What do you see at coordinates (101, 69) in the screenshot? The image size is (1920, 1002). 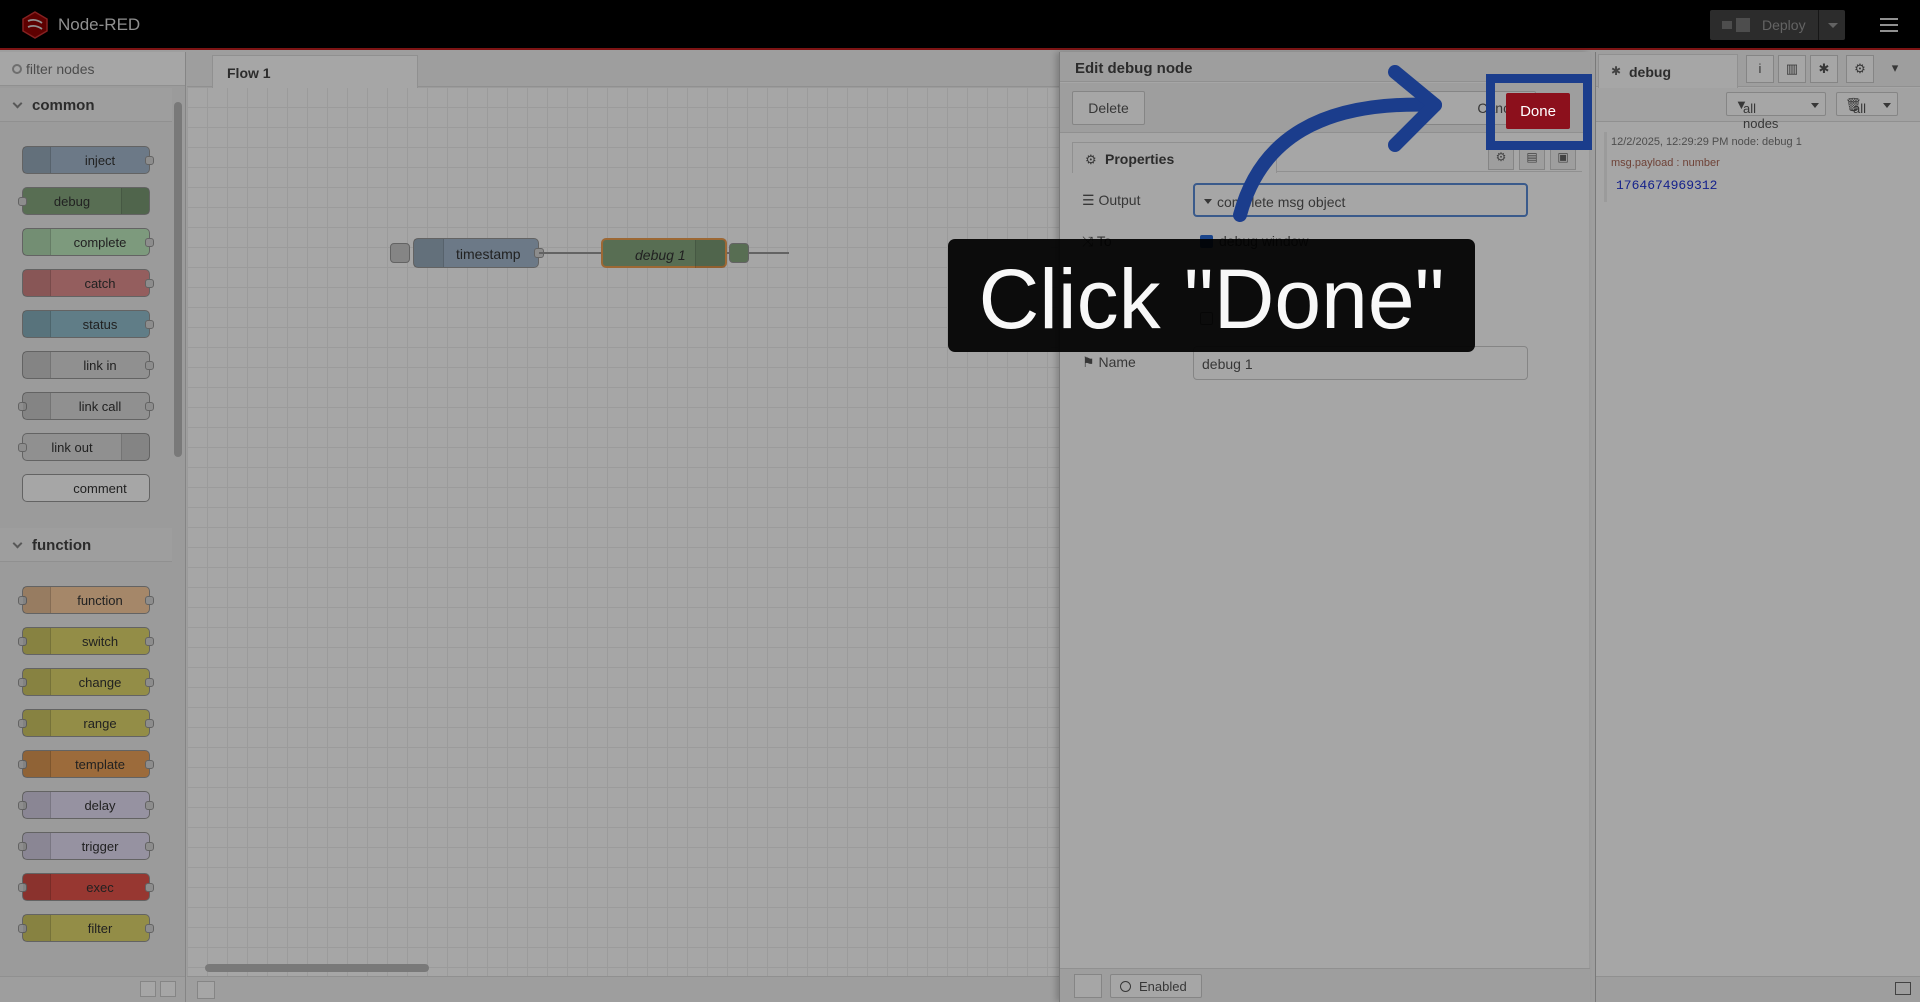 I see `palette-filter-input` at bounding box center [101, 69].